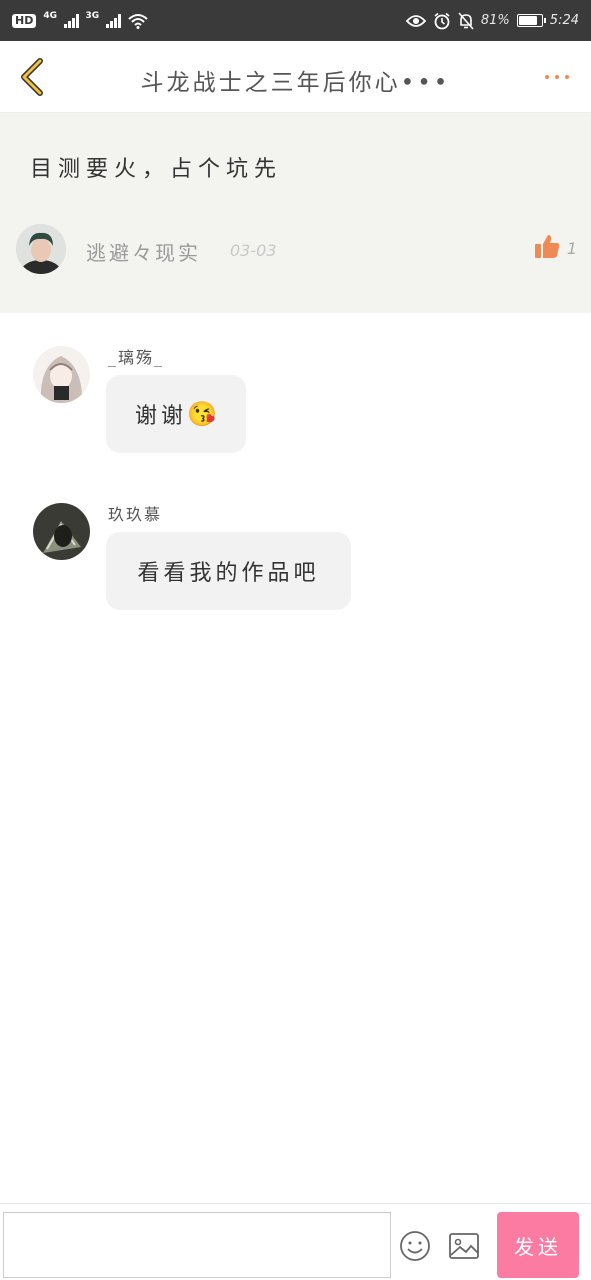  What do you see at coordinates (24, 20) in the screenshot?
I see `hd-icon: HD` at bounding box center [24, 20].